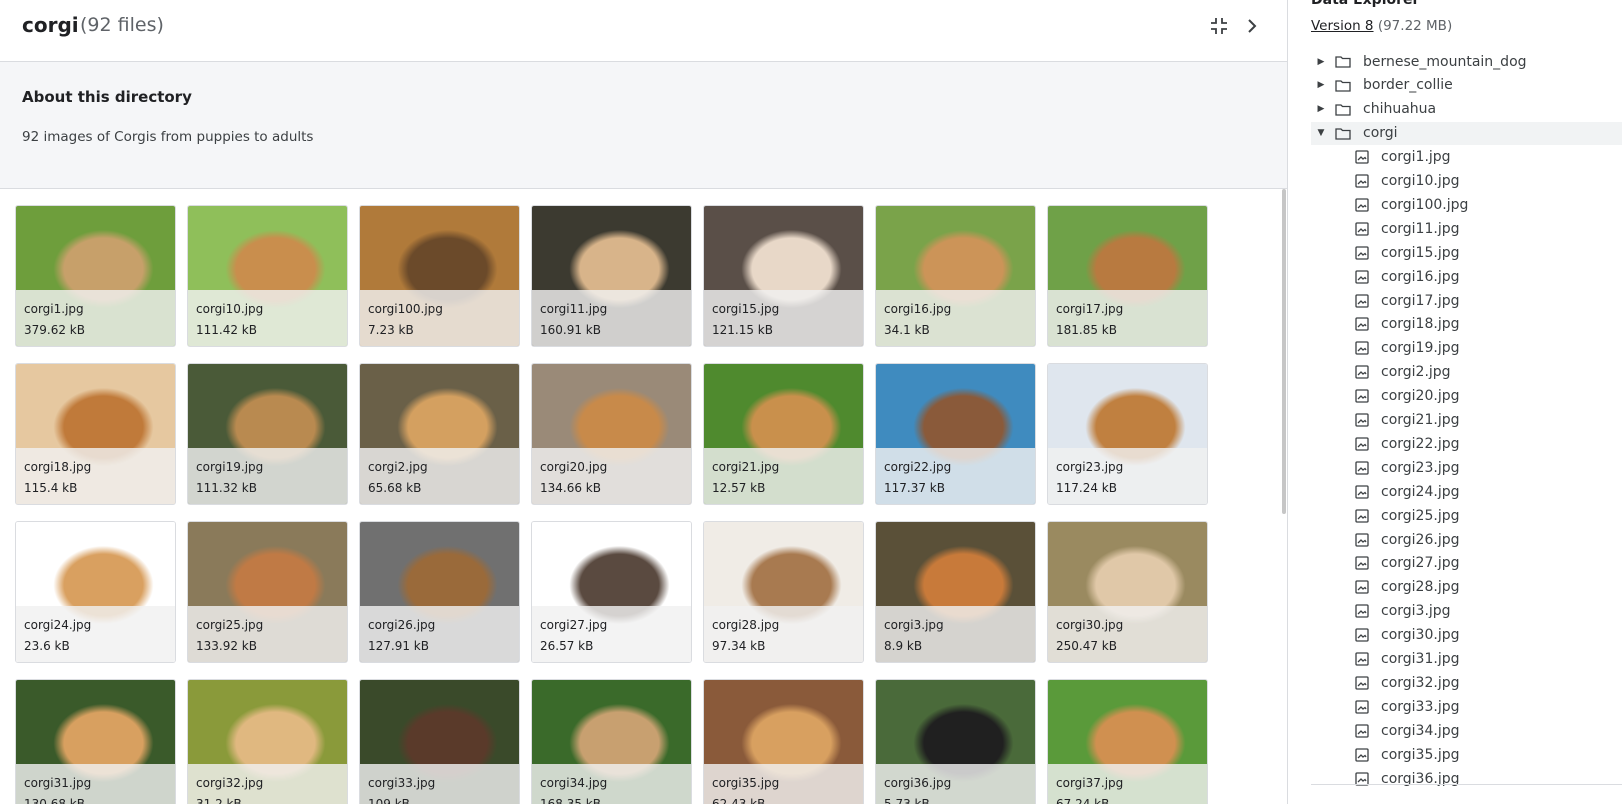 The width and height of the screenshot is (1622, 804). I want to click on file-tile: corgi36.jpg 5.73 kB, so click(955, 741).